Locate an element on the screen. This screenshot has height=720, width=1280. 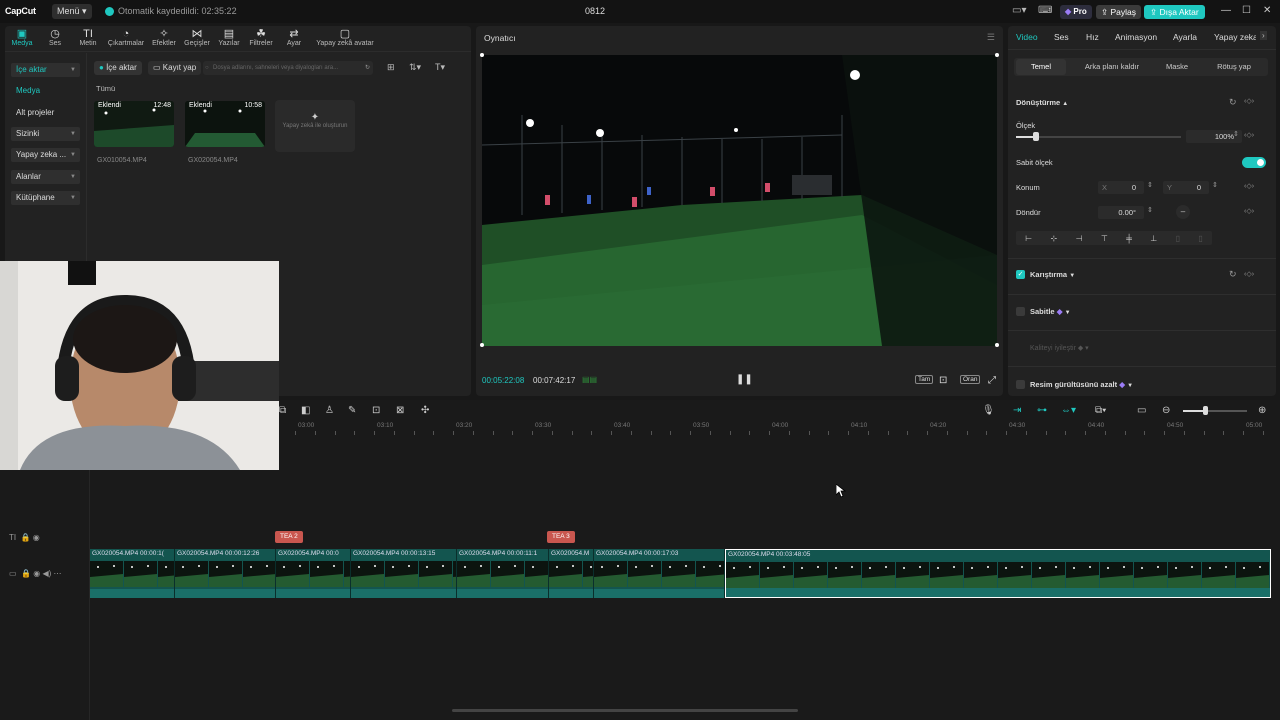
ratio-button: Oran is located at coordinates (970, 379).